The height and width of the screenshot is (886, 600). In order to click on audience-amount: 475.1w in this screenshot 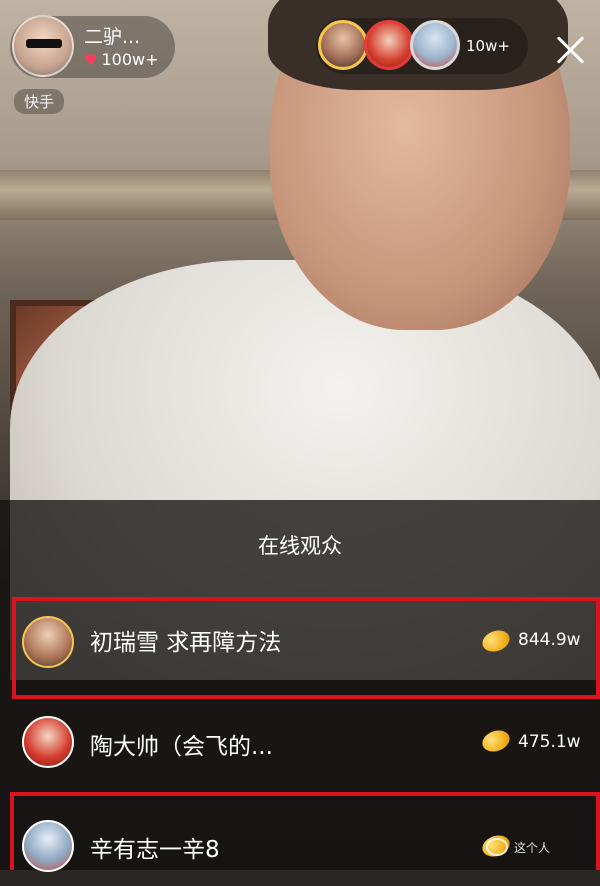, I will do `click(549, 742)`.